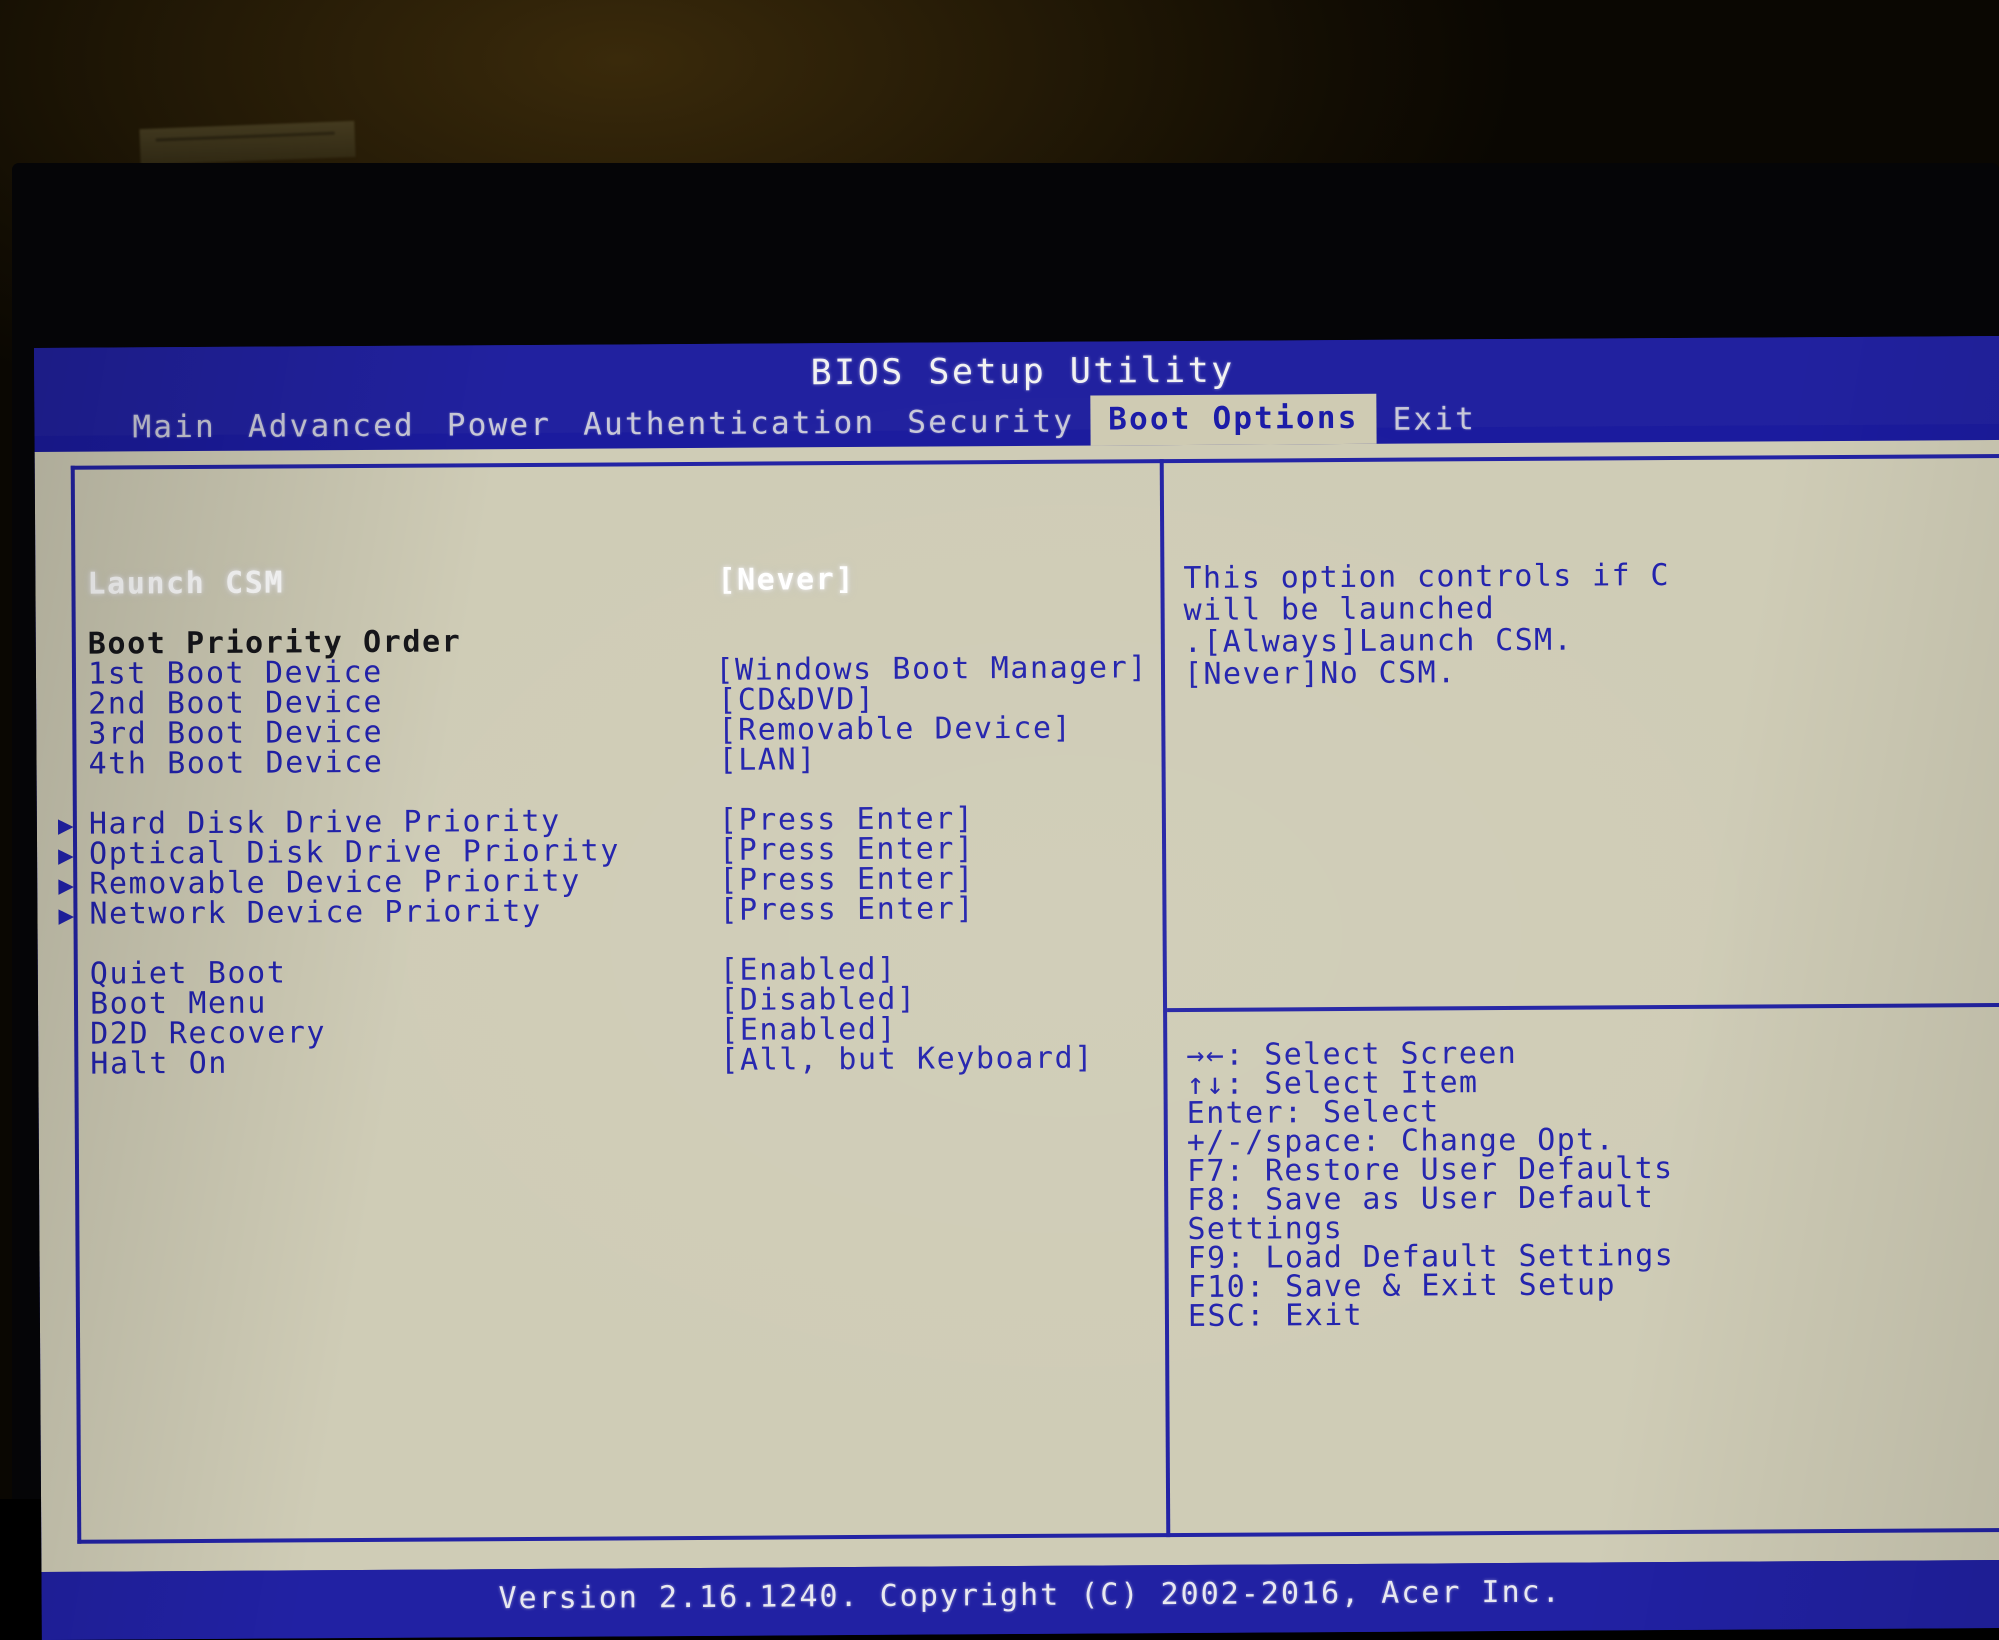  What do you see at coordinates (402, 673) in the screenshot?
I see `setting-label: 1st Boot Device` at bounding box center [402, 673].